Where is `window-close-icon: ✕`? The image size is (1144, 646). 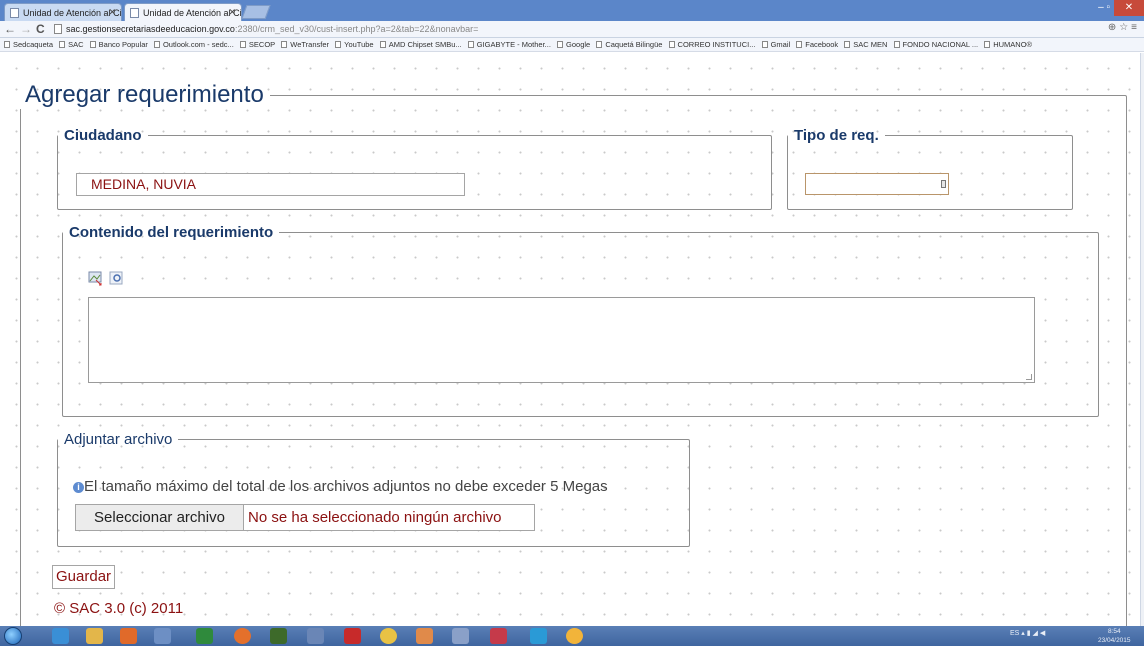
window-close-icon: ✕ is located at coordinates (1129, 8).